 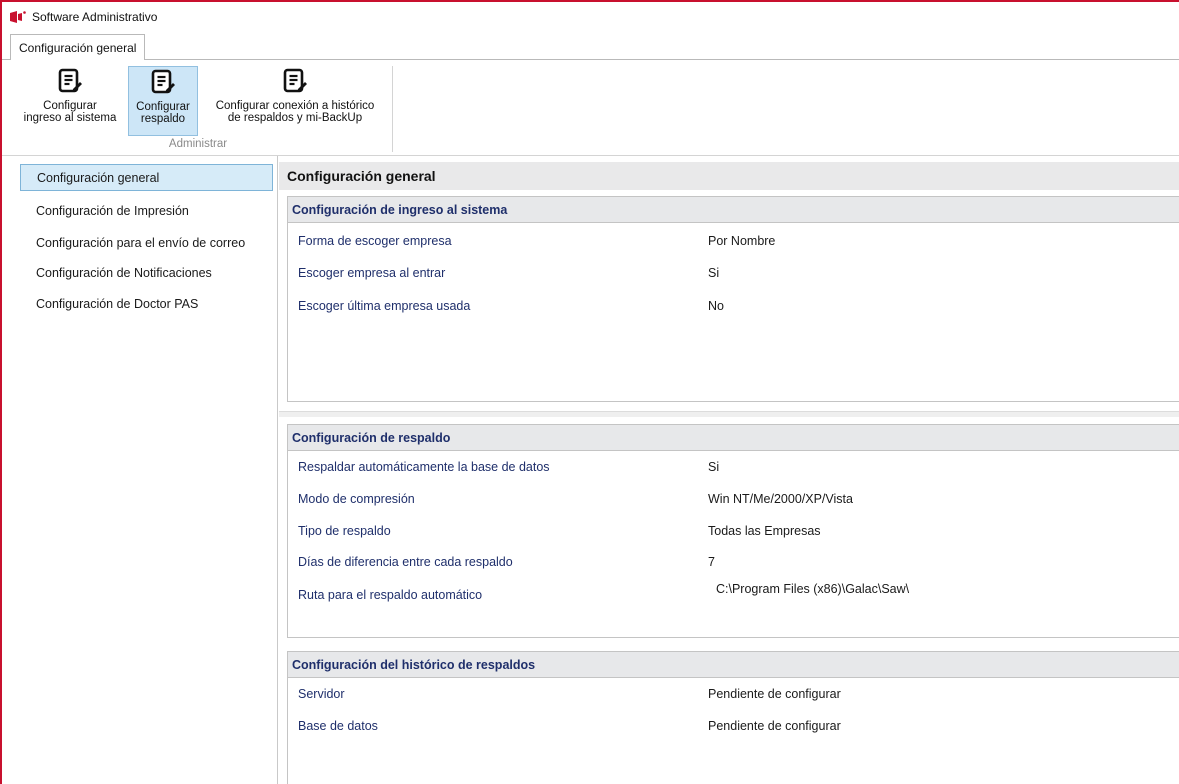 What do you see at coordinates (733, 438) in the screenshot?
I see `section-title: Configuración de respaldo` at bounding box center [733, 438].